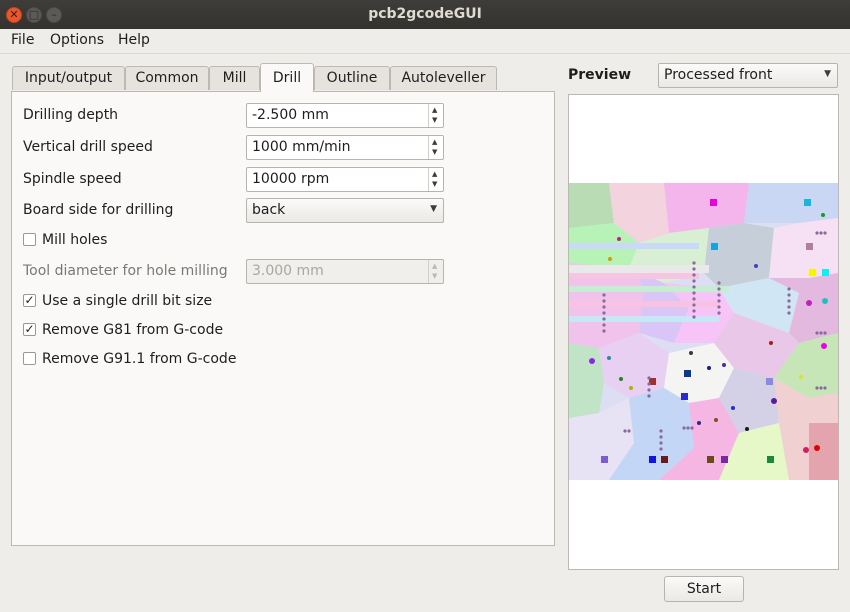 The image size is (850, 612). Describe the element at coordinates (600, 75) in the screenshot. I see `preview-label: Preview` at that location.